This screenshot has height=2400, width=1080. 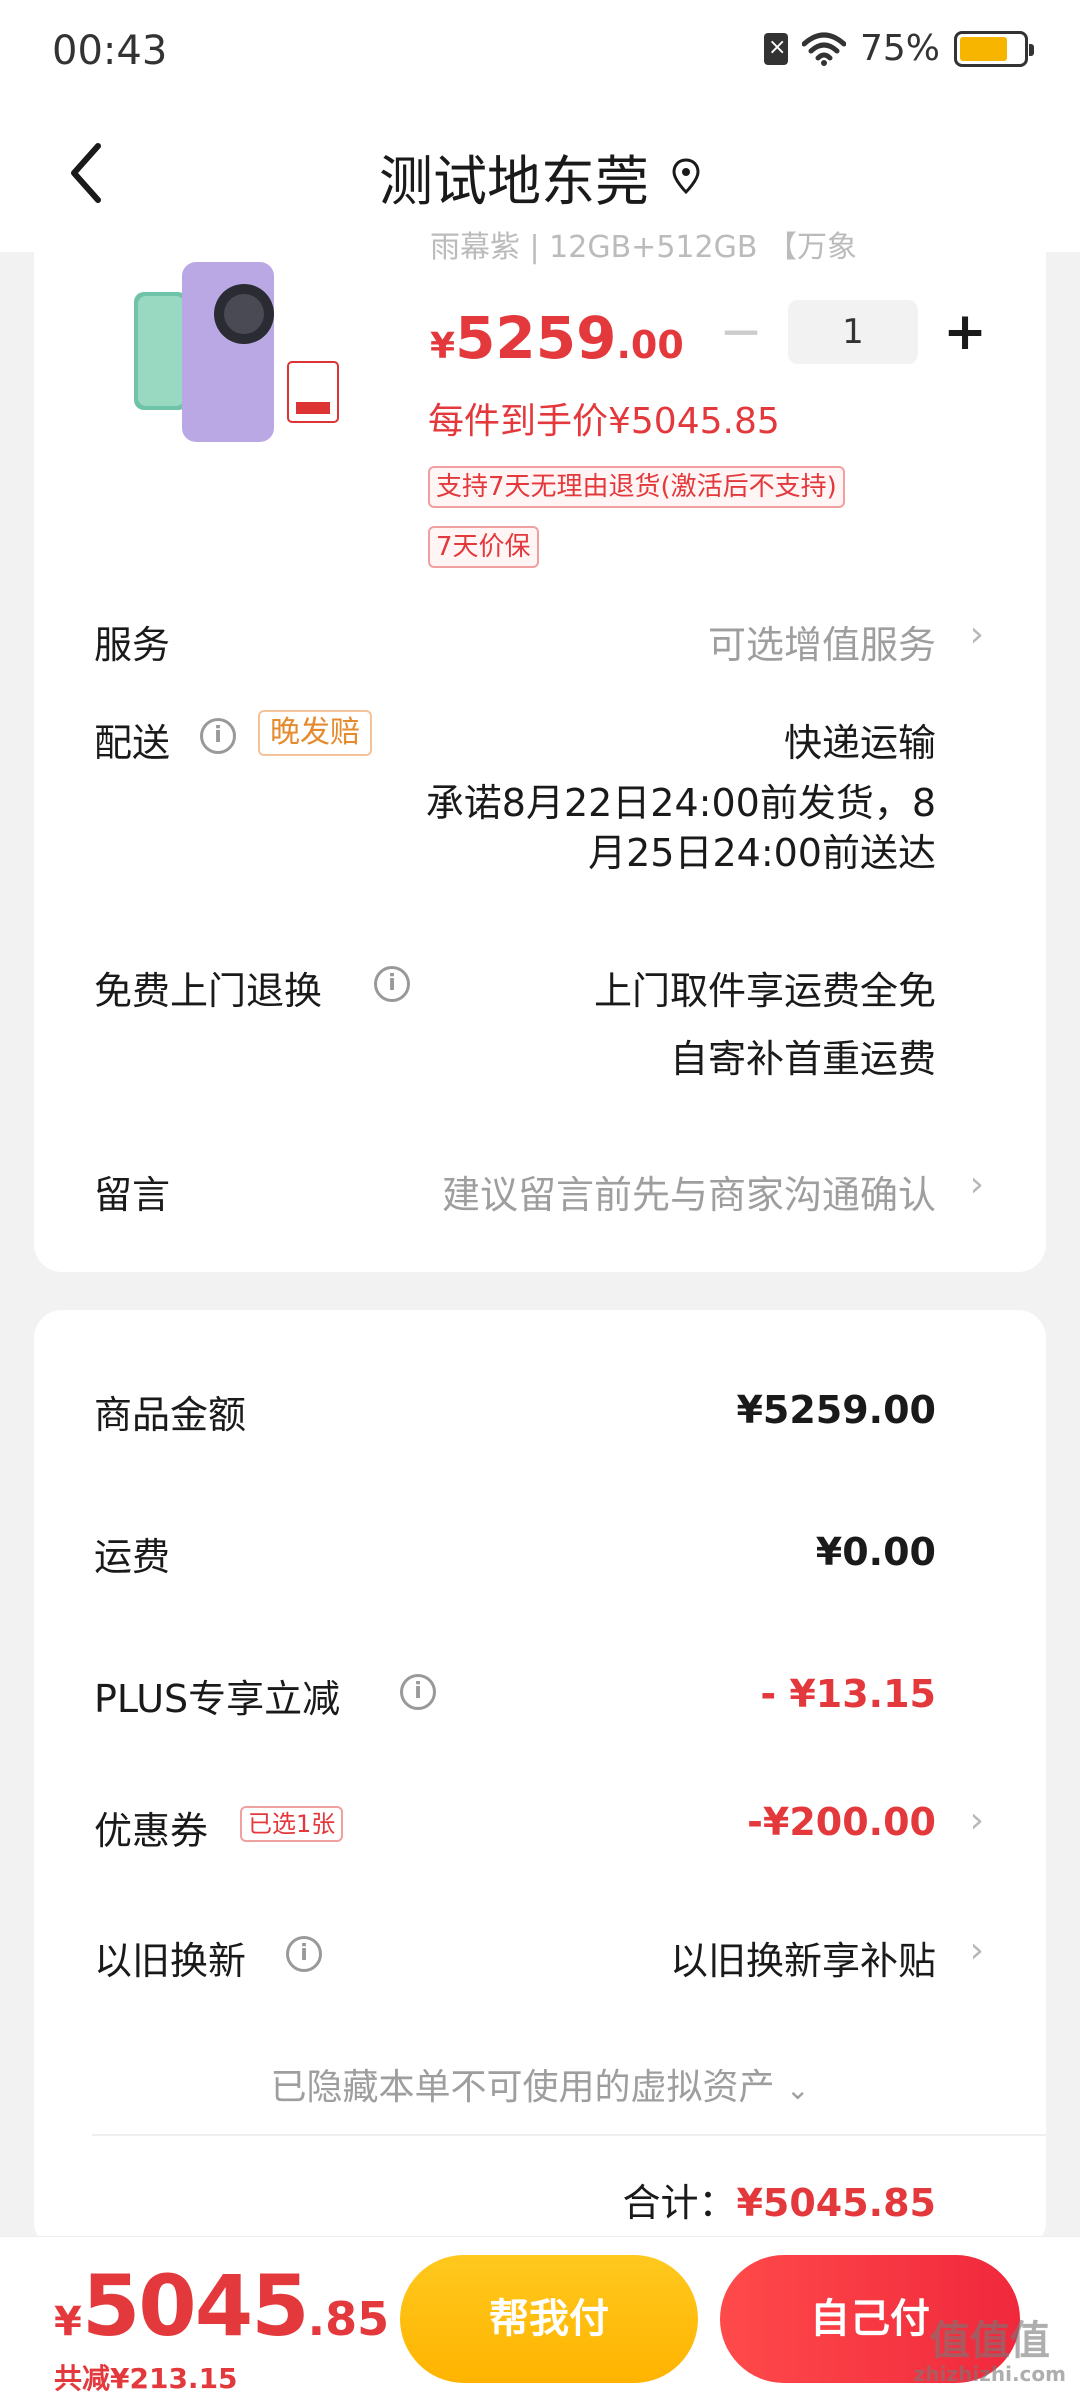 What do you see at coordinates (132, 645) in the screenshot?
I see `service-label: 服务` at bounding box center [132, 645].